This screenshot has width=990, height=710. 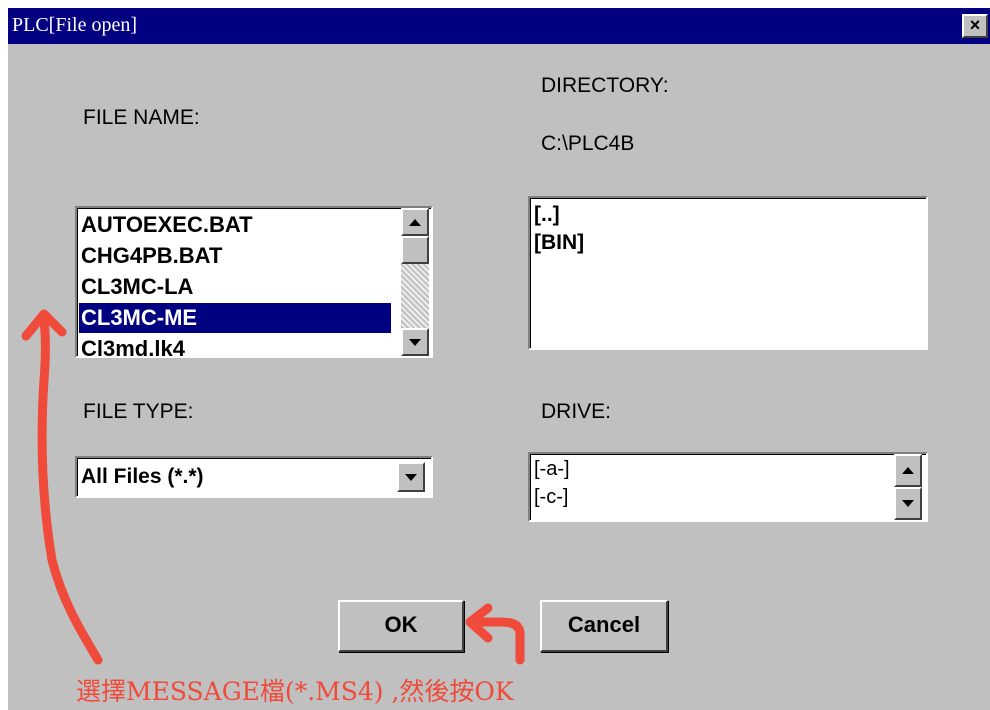 I want to click on file-type-label: FILE TYPE:, so click(x=138, y=411).